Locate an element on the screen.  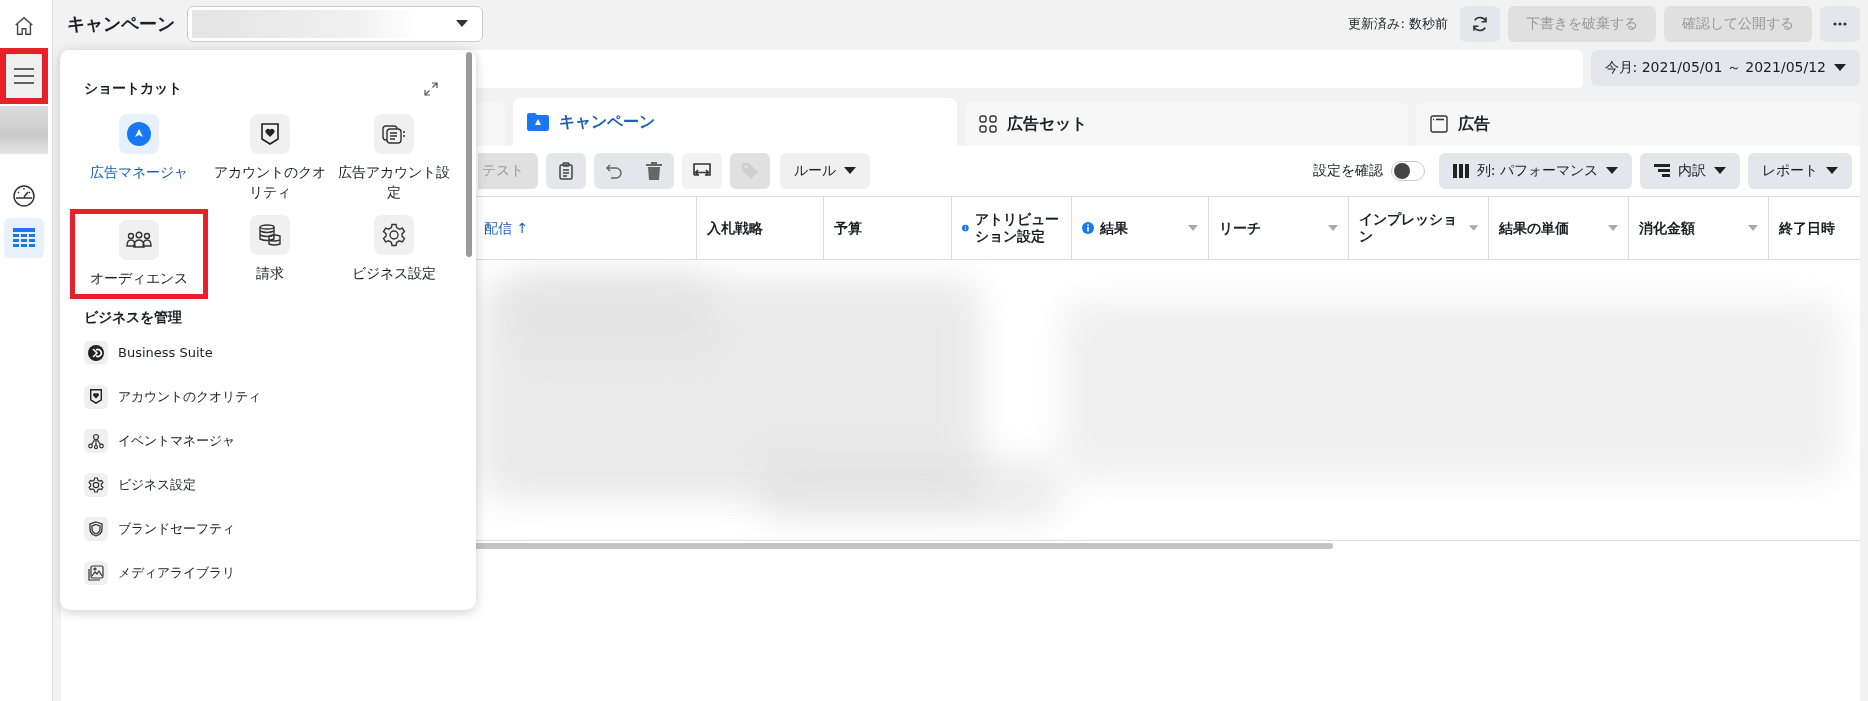
columns-icon is located at coordinates (1460, 171).